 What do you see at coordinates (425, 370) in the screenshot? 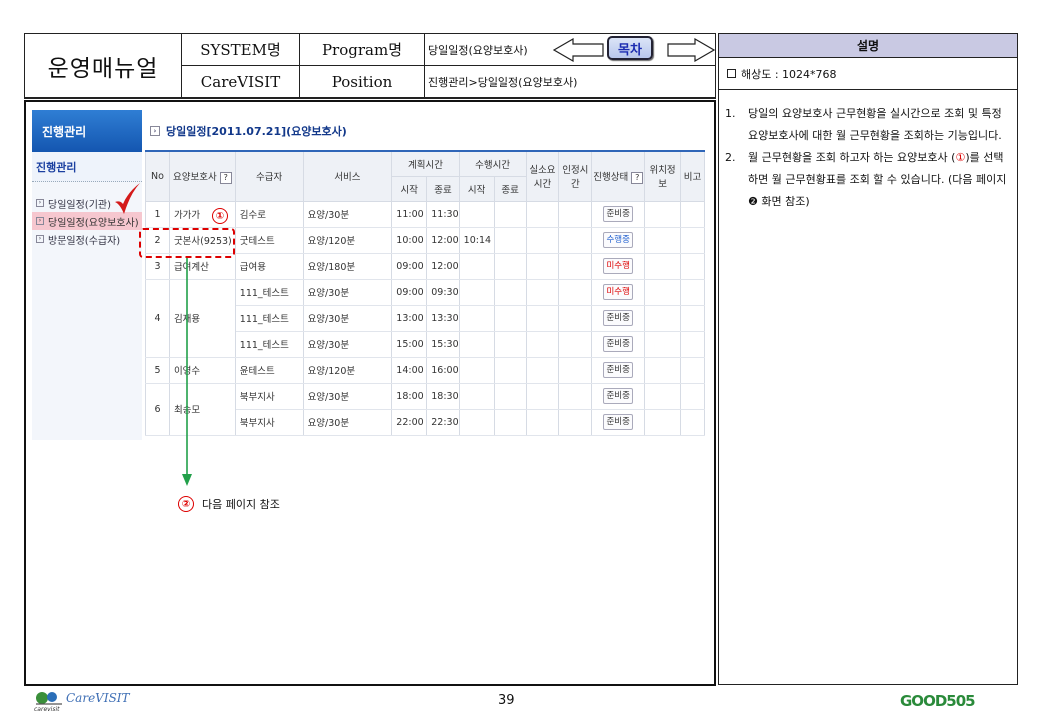
I see `table-row: 5이영수윤테스트요양/120분14:0016:00준비중` at bounding box center [425, 370].